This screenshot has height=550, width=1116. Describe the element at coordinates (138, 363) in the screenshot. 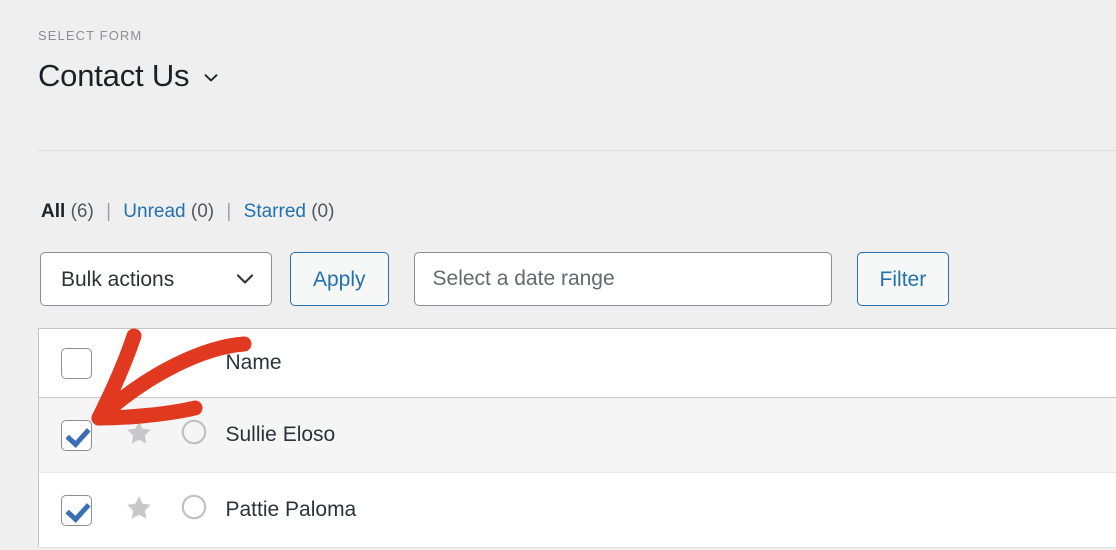

I see `star-header-cell` at that location.